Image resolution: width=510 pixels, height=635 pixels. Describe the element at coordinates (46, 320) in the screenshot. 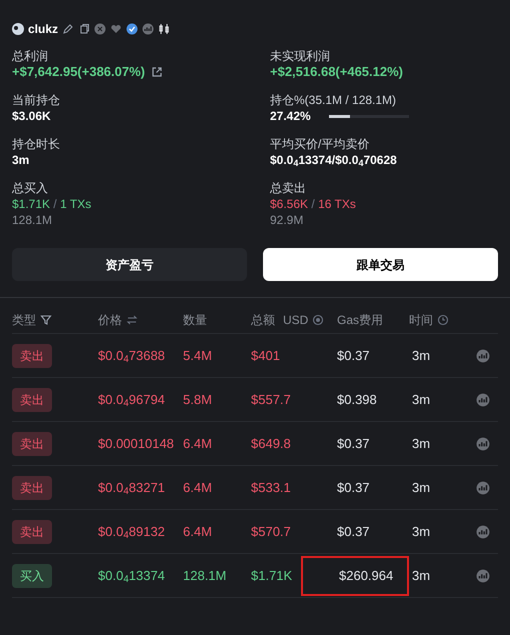

I see `filter-icon` at that location.